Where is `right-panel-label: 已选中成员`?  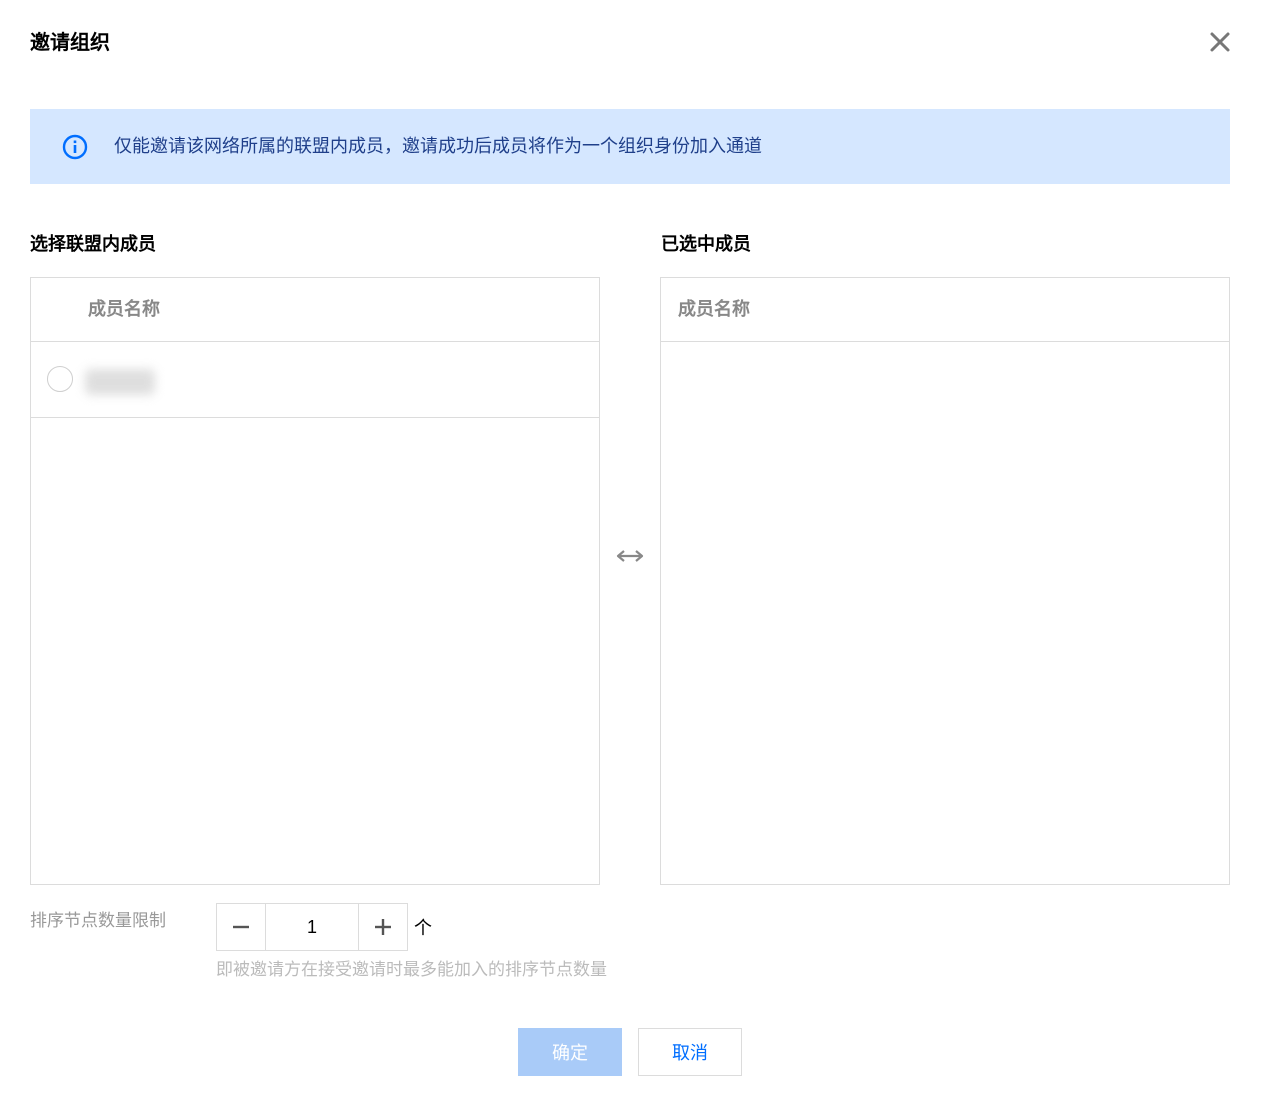 right-panel-label: 已选中成员 is located at coordinates (706, 244).